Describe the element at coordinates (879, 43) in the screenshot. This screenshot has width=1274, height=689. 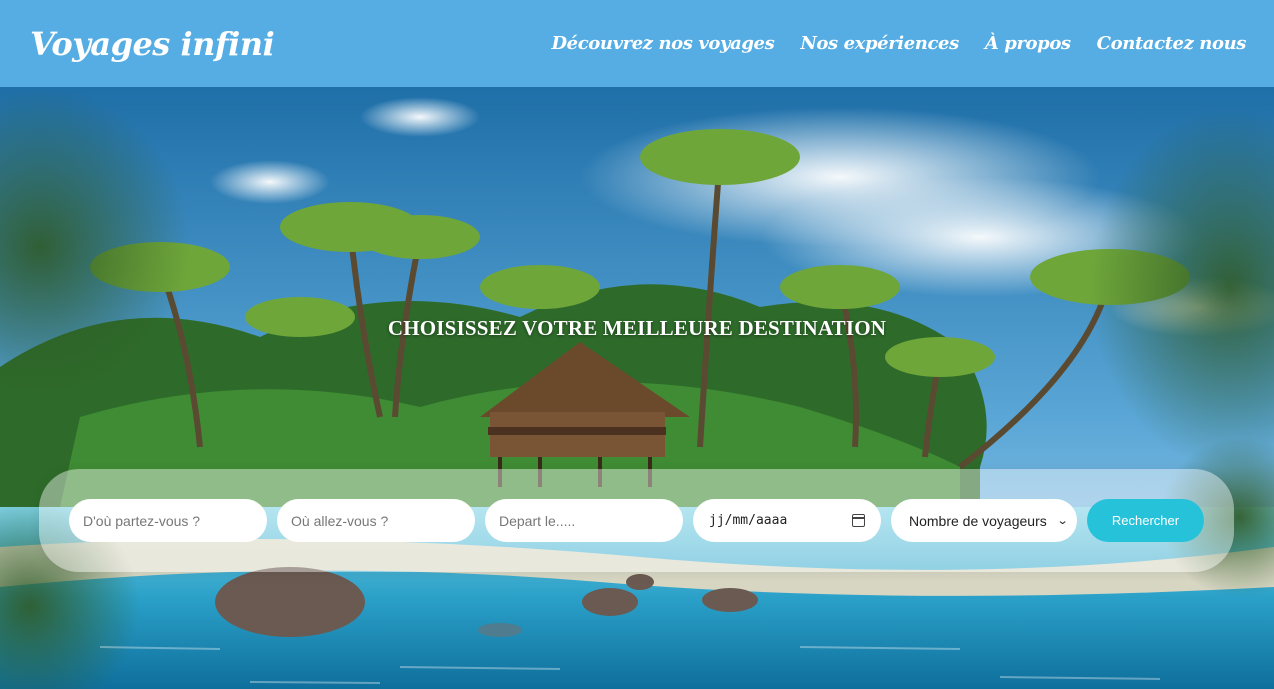
I see `nav-link-experiences: Nos expériences` at that location.